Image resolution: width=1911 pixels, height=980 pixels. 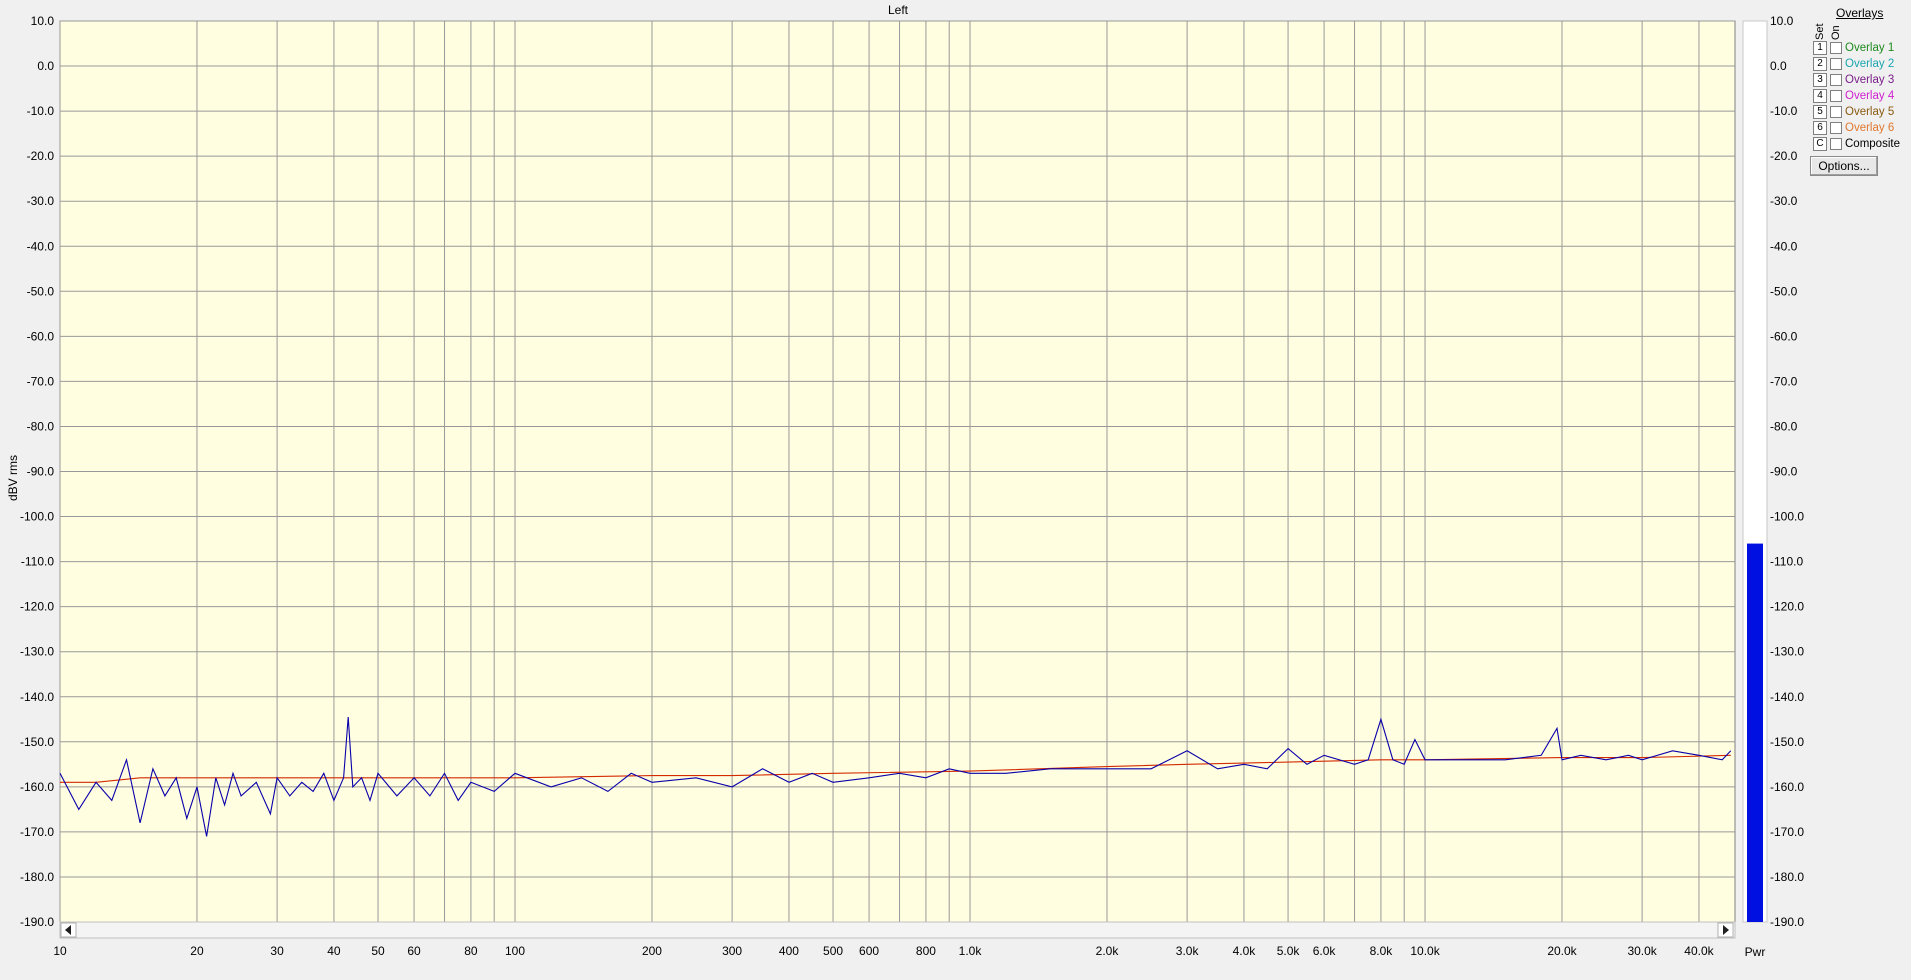 I want to click on overlay-row-6: 6 Overlay 6, so click(x=1862, y=128).